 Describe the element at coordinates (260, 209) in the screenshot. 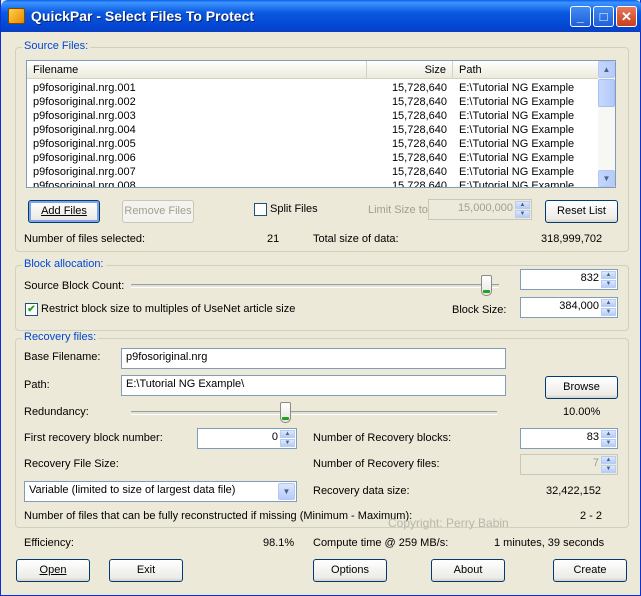

I see `split-files-checkbox` at that location.